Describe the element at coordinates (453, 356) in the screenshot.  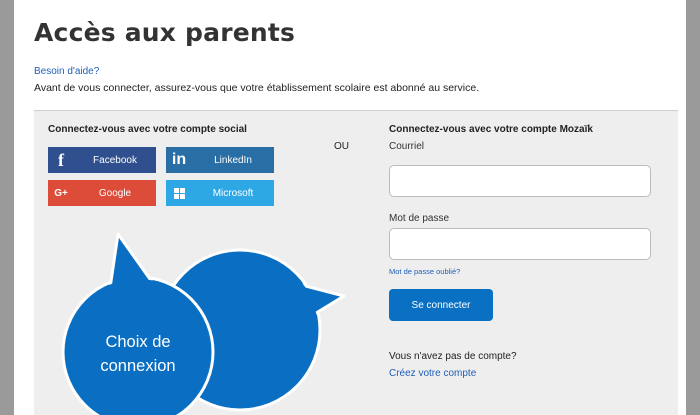
I see `no-account-text: Vous n'avez pas de compte?` at that location.